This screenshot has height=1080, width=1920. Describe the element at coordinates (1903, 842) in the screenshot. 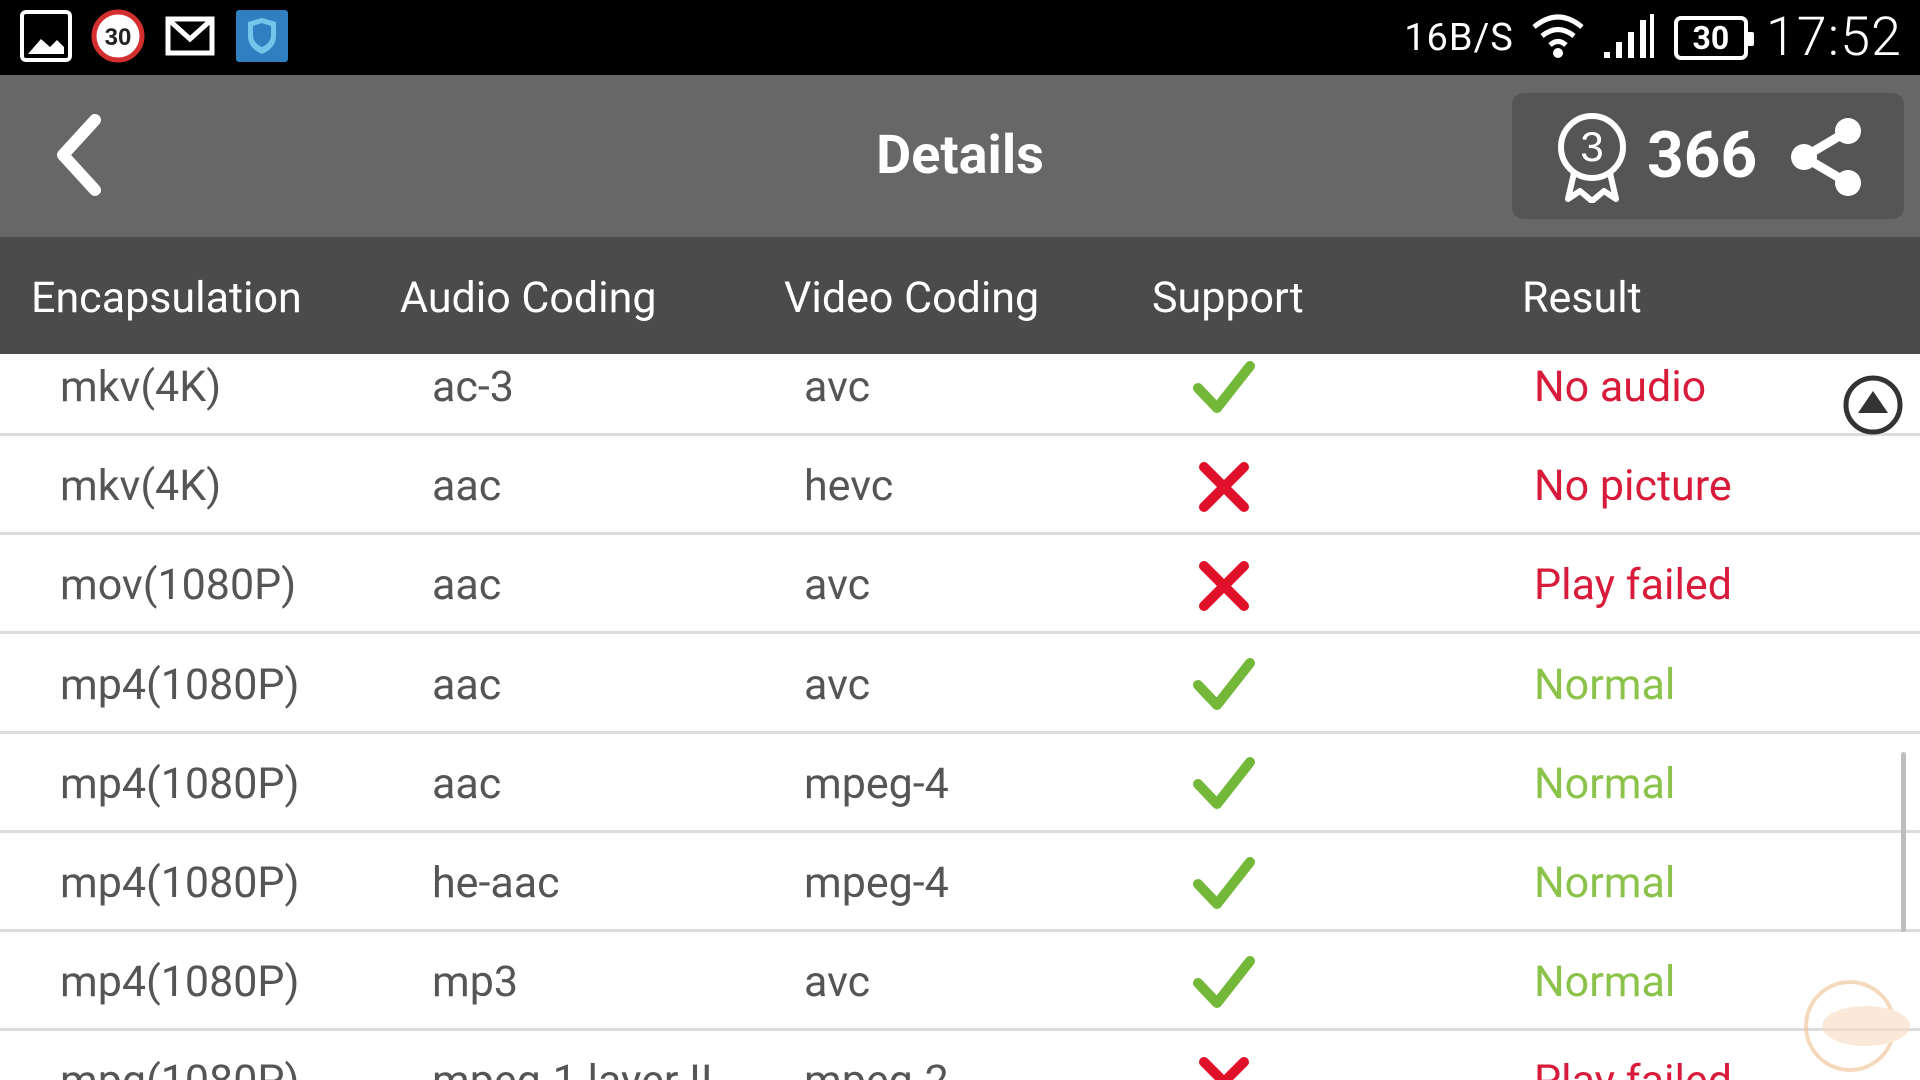

I see `scrollbar` at that location.